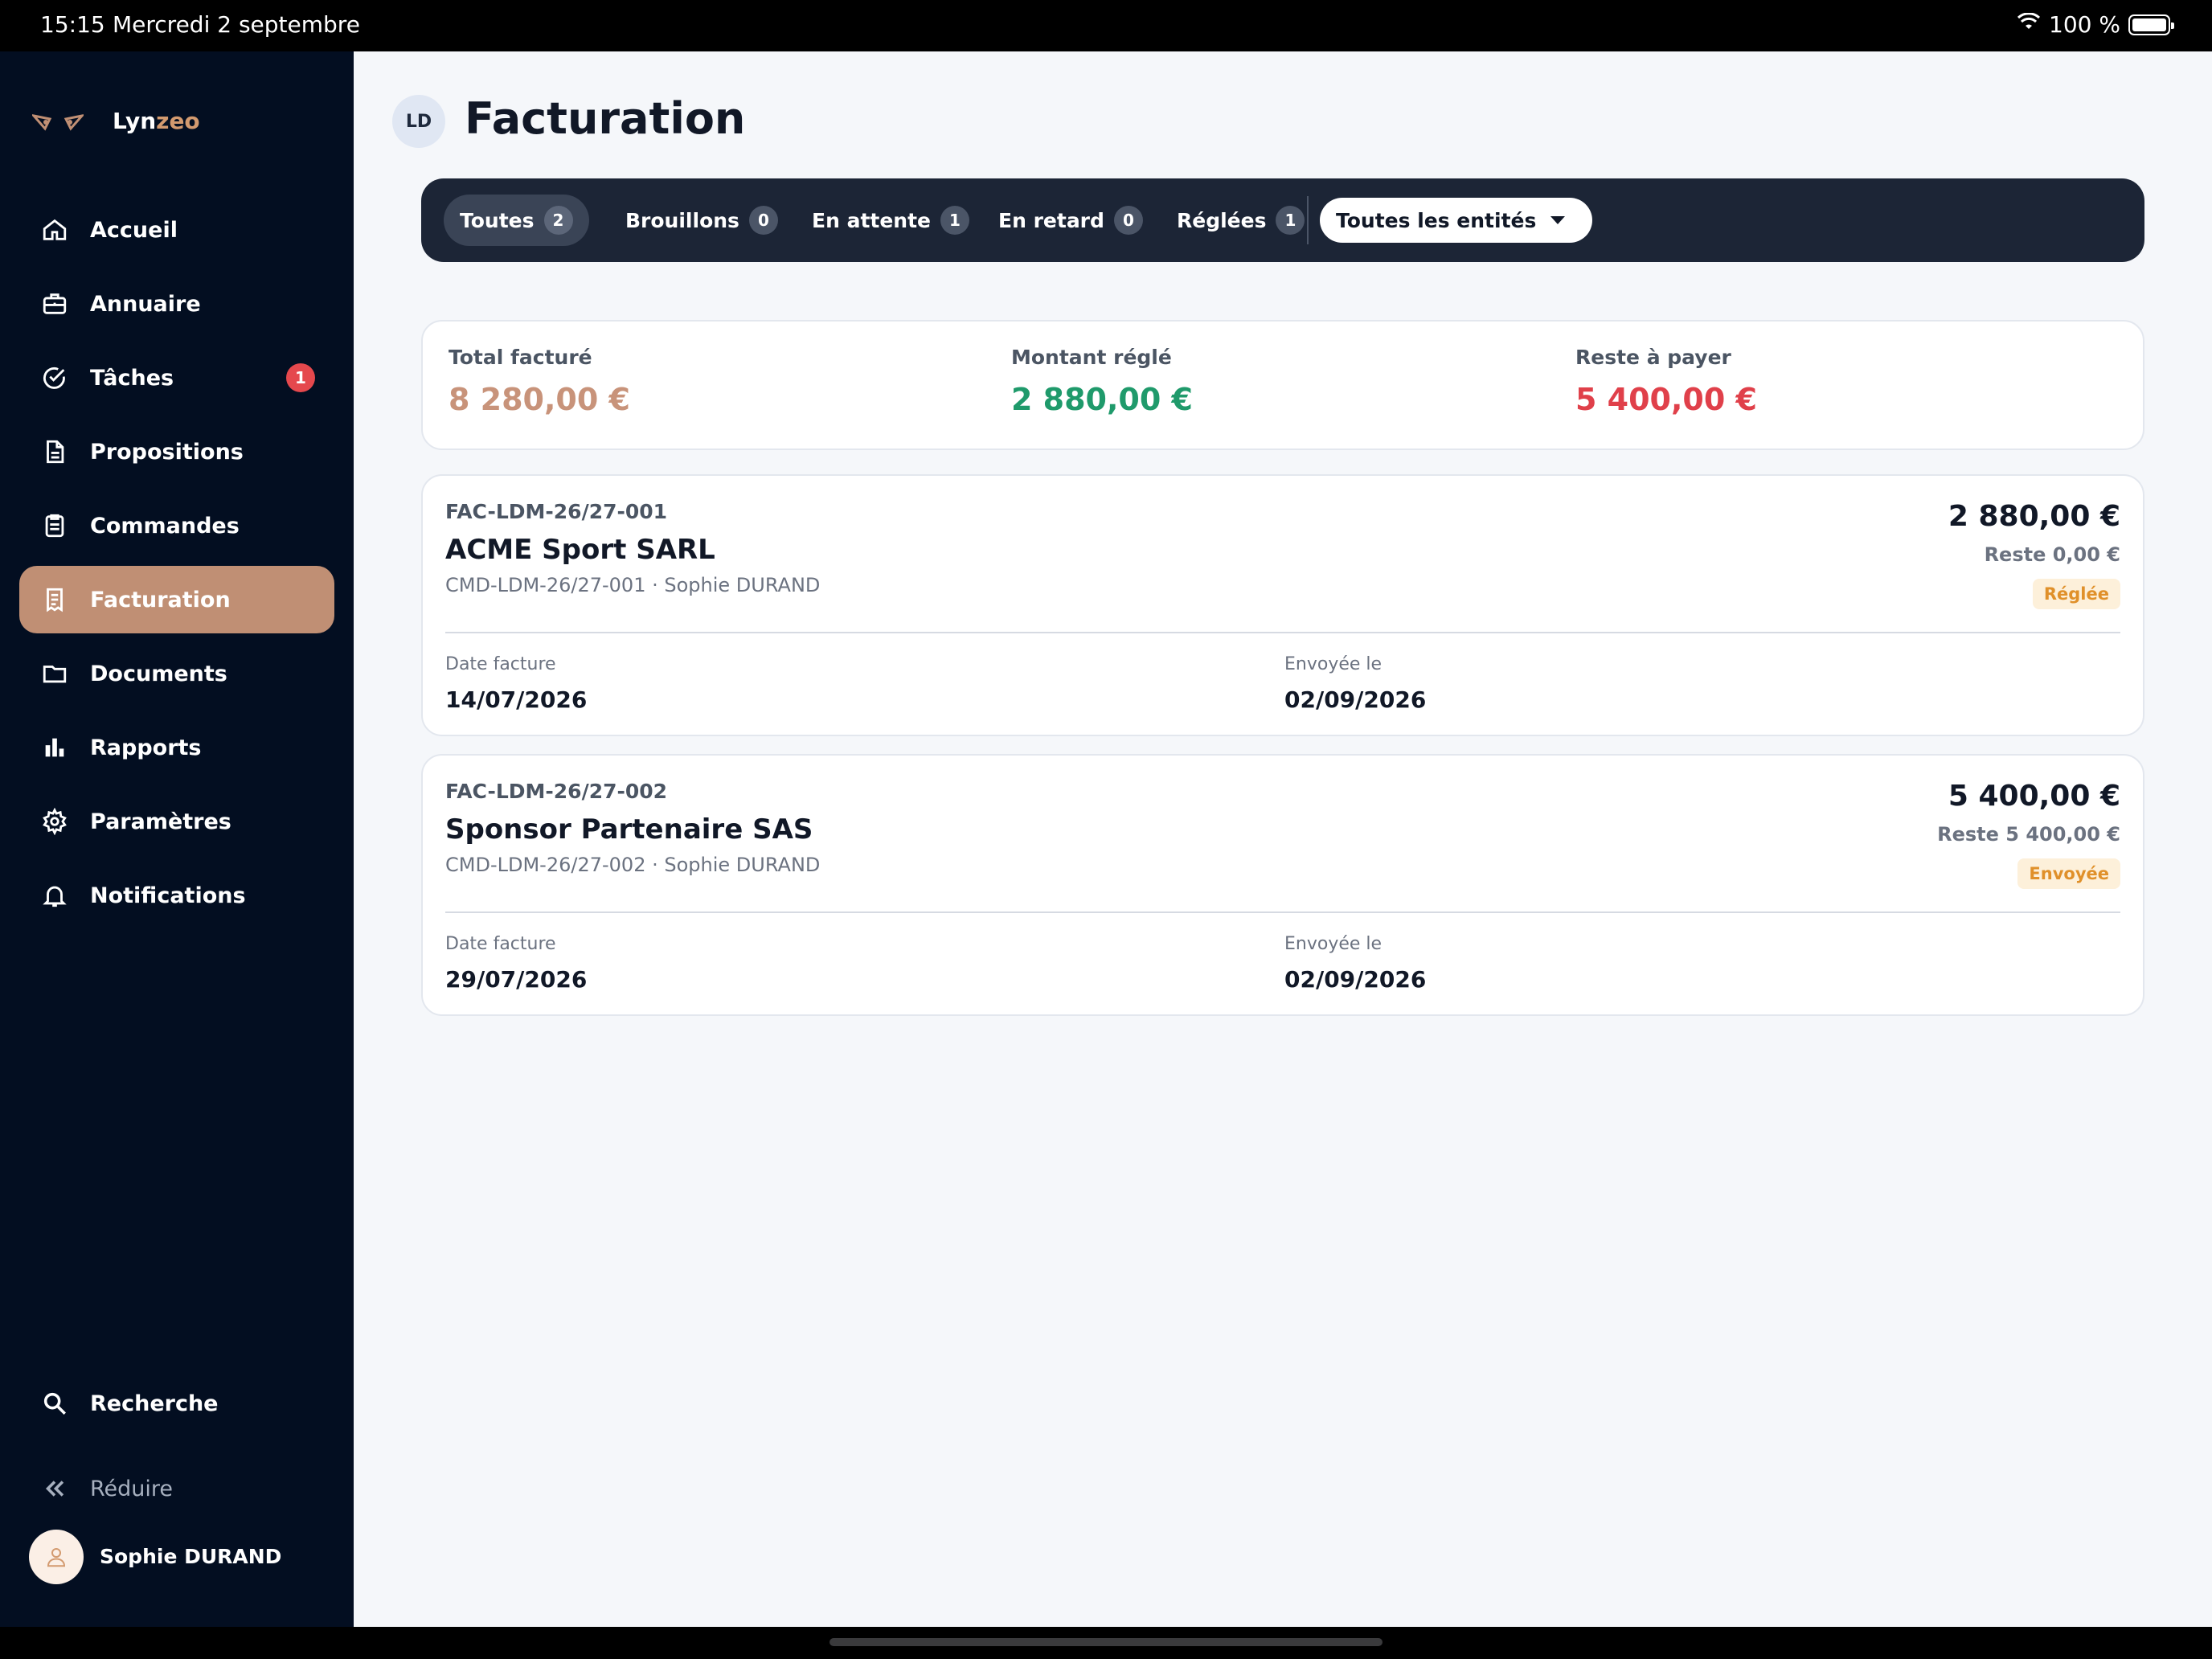 This screenshot has width=2212, height=1659. What do you see at coordinates (2034, 516) in the screenshot?
I see `invoice-amount: 2 880,00 €` at bounding box center [2034, 516].